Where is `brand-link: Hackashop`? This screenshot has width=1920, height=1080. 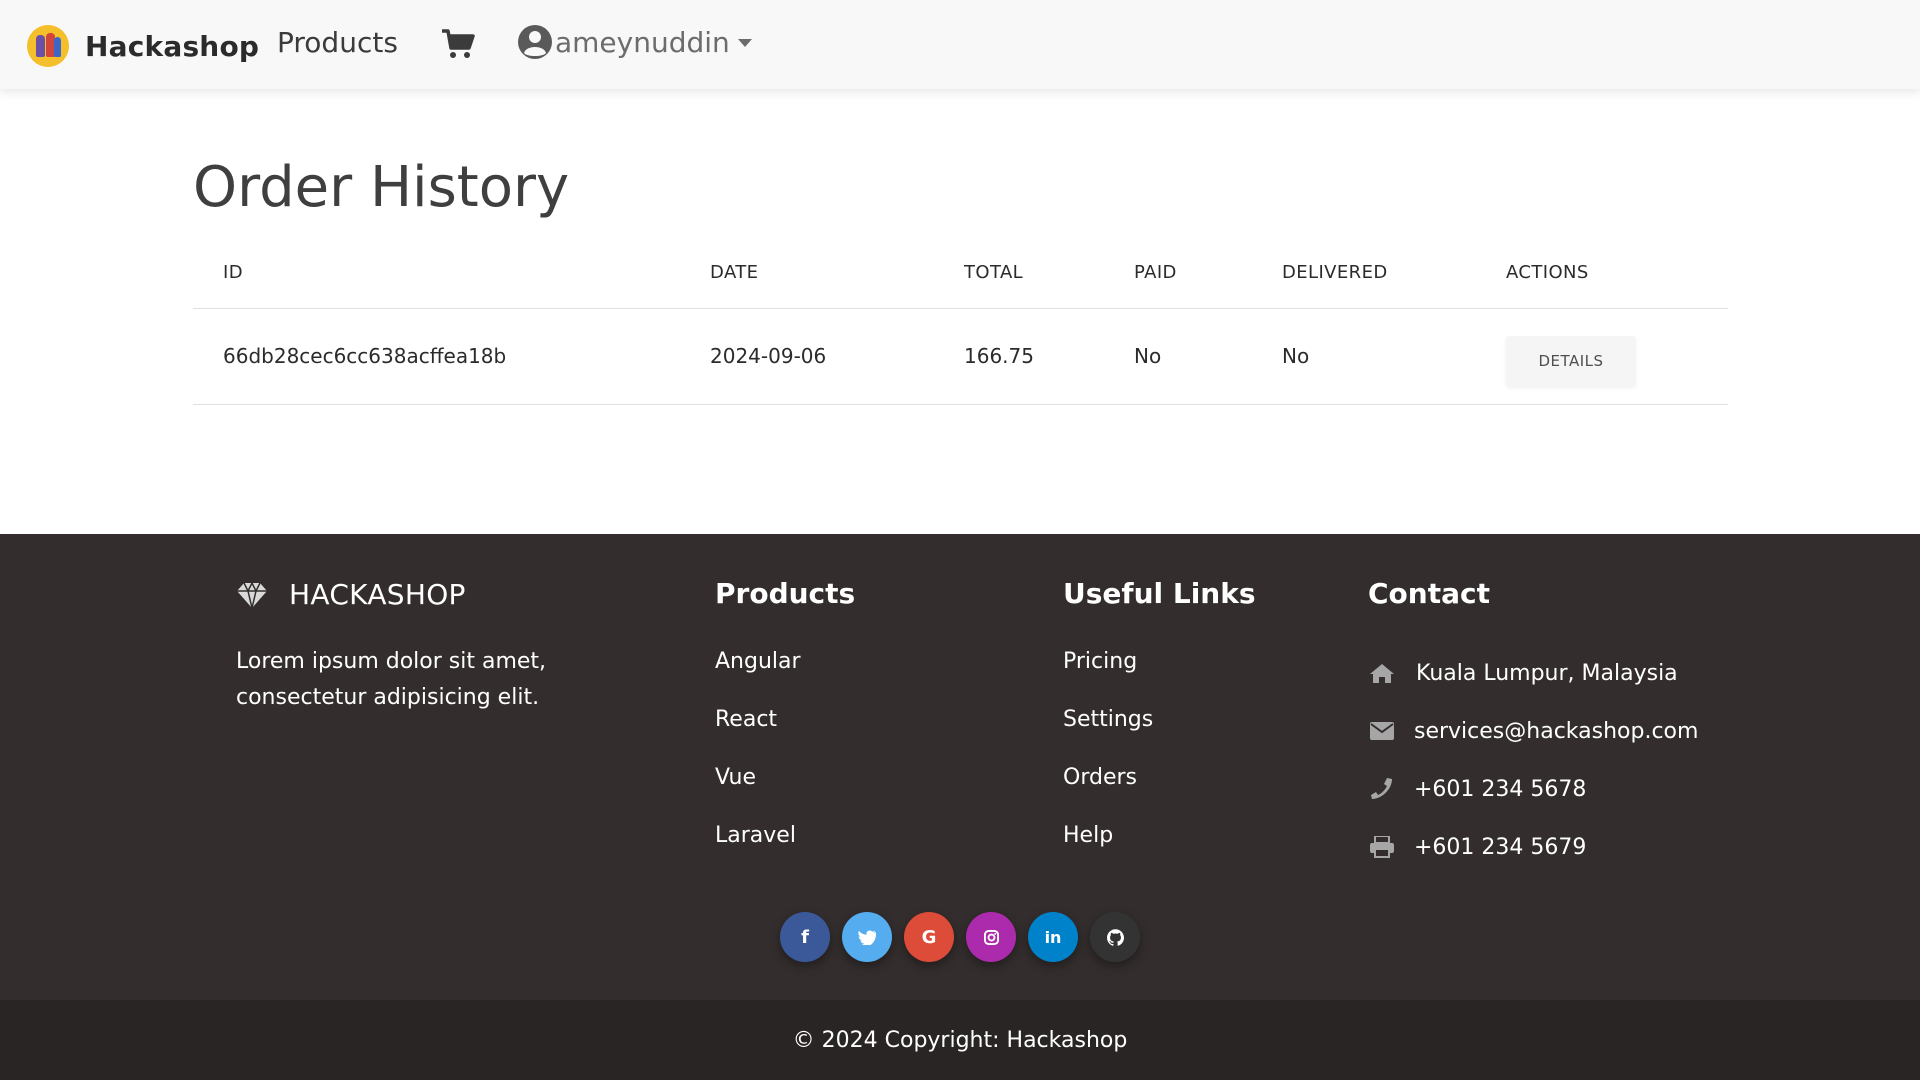 brand-link: Hackashop is located at coordinates (143, 46).